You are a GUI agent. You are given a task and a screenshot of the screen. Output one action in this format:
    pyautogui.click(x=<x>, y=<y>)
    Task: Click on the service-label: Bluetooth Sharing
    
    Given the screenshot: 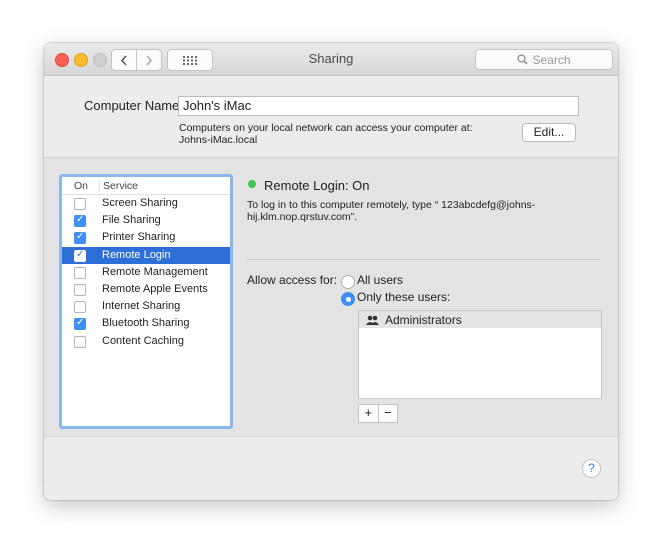 What is the action you would take?
    pyautogui.click(x=146, y=323)
    